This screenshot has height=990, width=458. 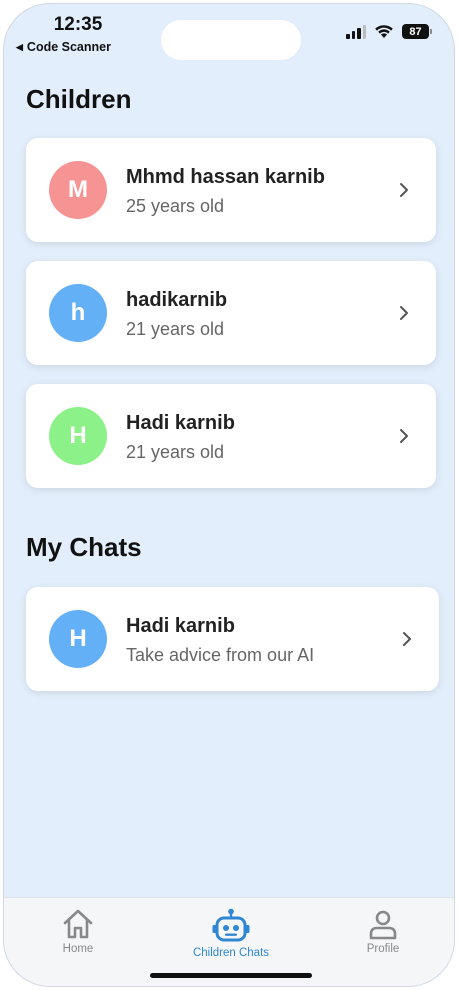 I want to click on home-indicator, so click(x=231, y=975).